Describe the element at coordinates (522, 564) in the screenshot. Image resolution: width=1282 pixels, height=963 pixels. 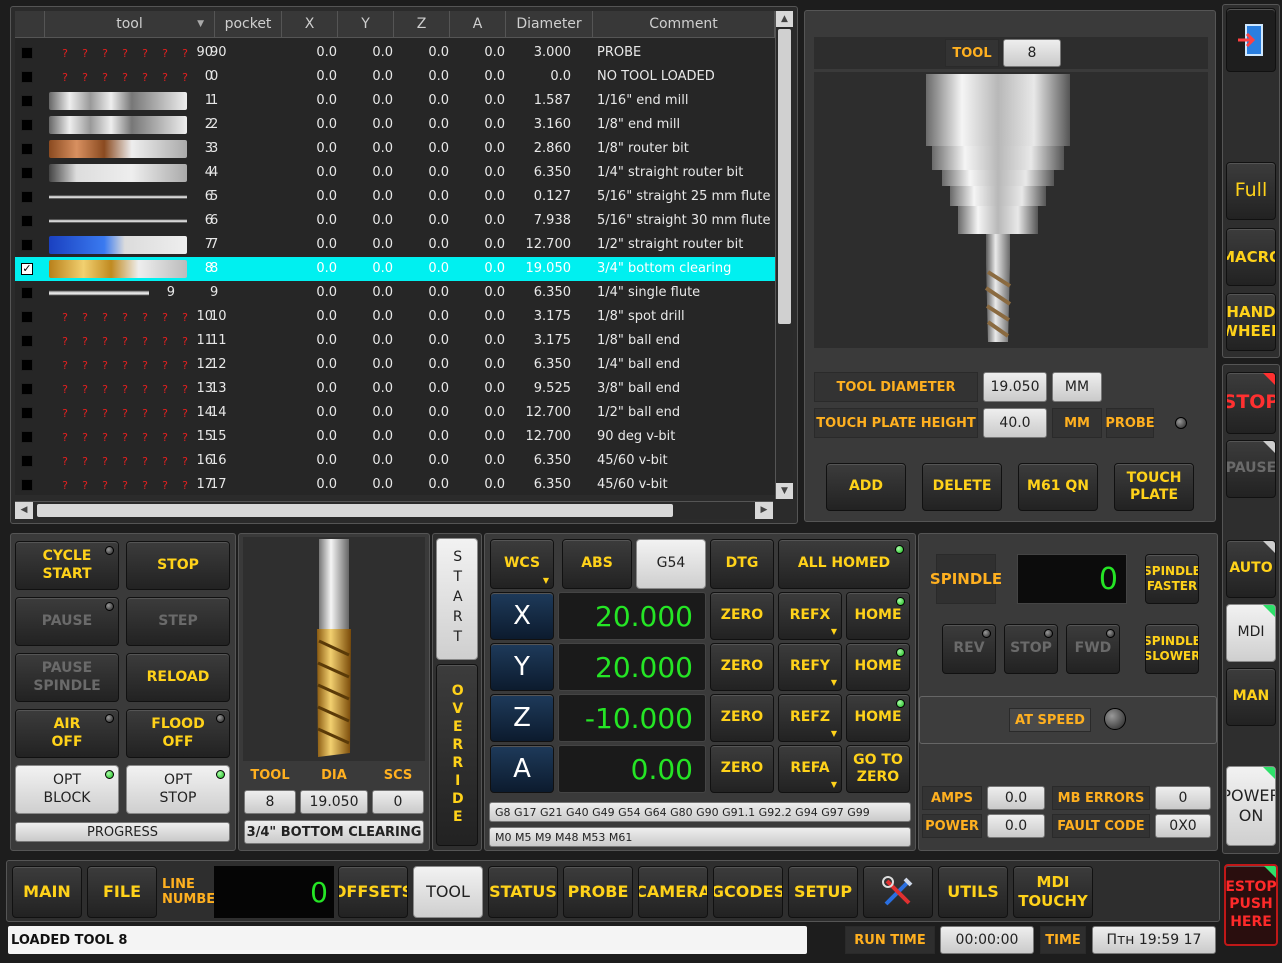
I see `wcs-button: WCS ▼` at that location.